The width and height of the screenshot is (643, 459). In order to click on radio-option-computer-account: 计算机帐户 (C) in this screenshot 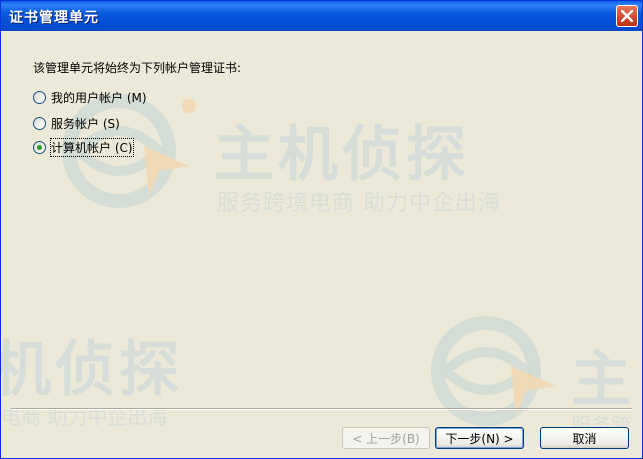, I will do `click(83, 147)`.